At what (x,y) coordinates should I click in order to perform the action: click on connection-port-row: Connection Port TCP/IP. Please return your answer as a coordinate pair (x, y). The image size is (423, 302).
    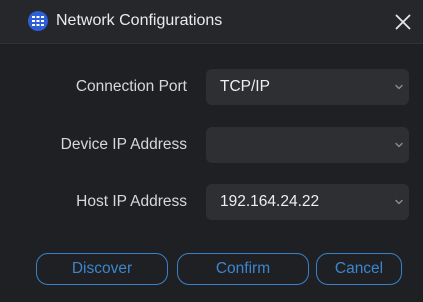
    Looking at the image, I should click on (211, 87).